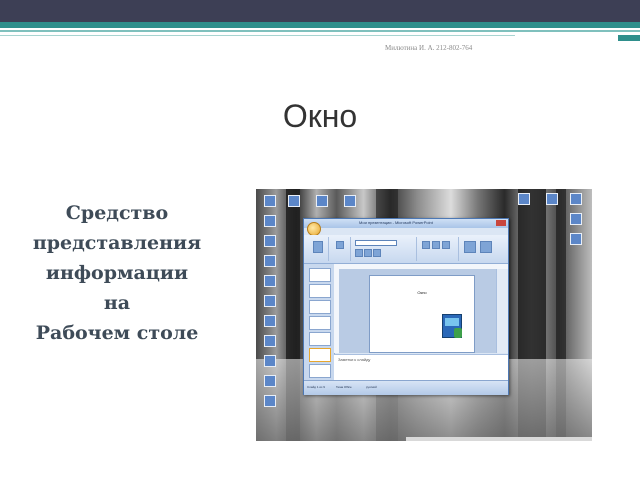 This screenshot has width=640, height=480. What do you see at coordinates (377, 253) in the screenshot?
I see `underline-icon` at bounding box center [377, 253].